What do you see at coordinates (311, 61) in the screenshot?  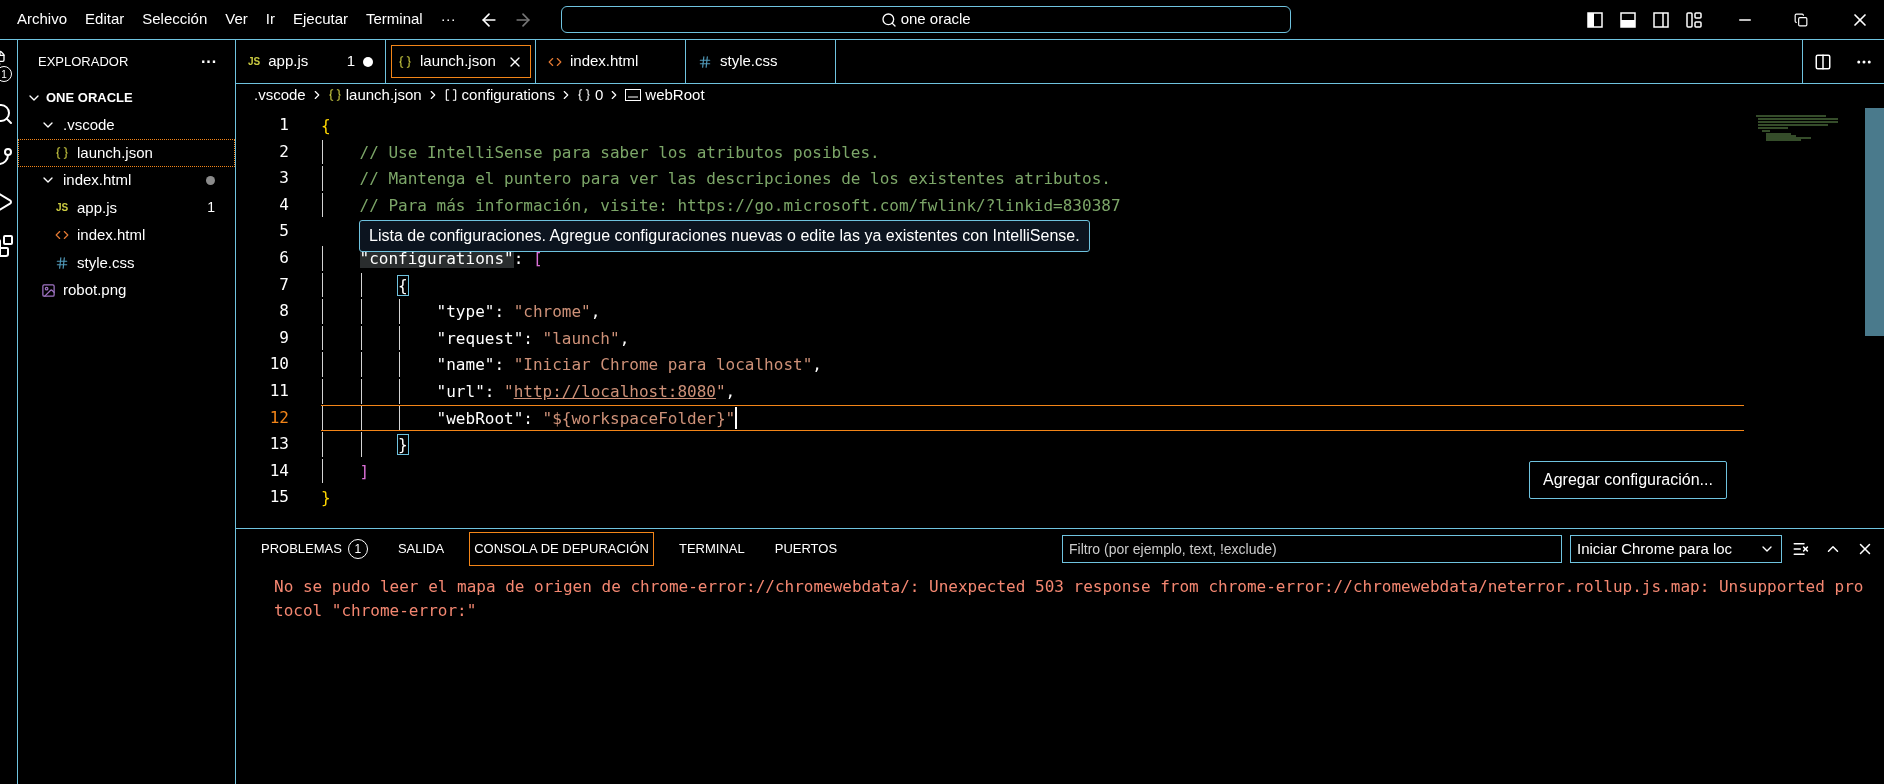 I see `editor-tab: JS app.js 1` at bounding box center [311, 61].